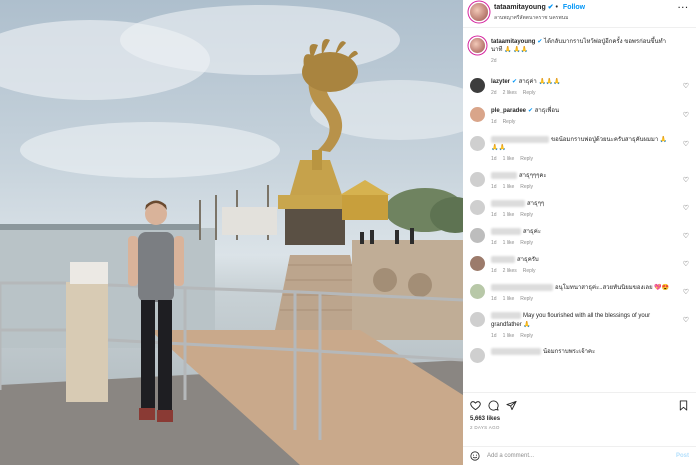 This screenshot has height=465, width=696. What do you see at coordinates (536, 204) in the screenshot?
I see `comment-text: สาธุๆๆ` at bounding box center [536, 204].